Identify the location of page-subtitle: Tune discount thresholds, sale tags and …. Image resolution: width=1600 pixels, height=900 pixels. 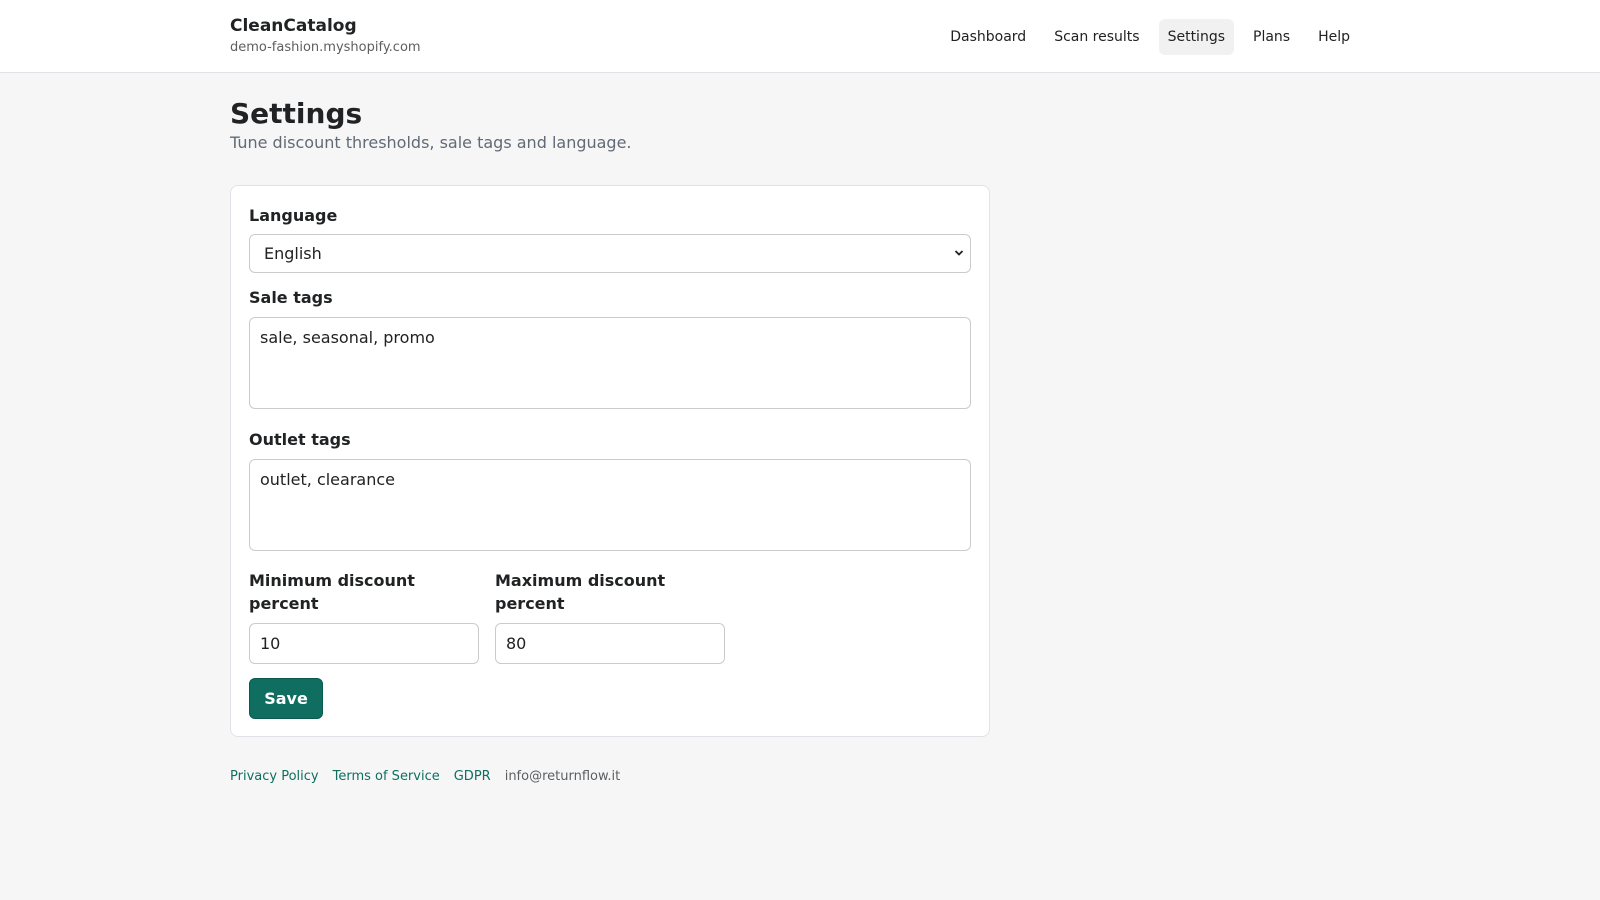
(431, 142).